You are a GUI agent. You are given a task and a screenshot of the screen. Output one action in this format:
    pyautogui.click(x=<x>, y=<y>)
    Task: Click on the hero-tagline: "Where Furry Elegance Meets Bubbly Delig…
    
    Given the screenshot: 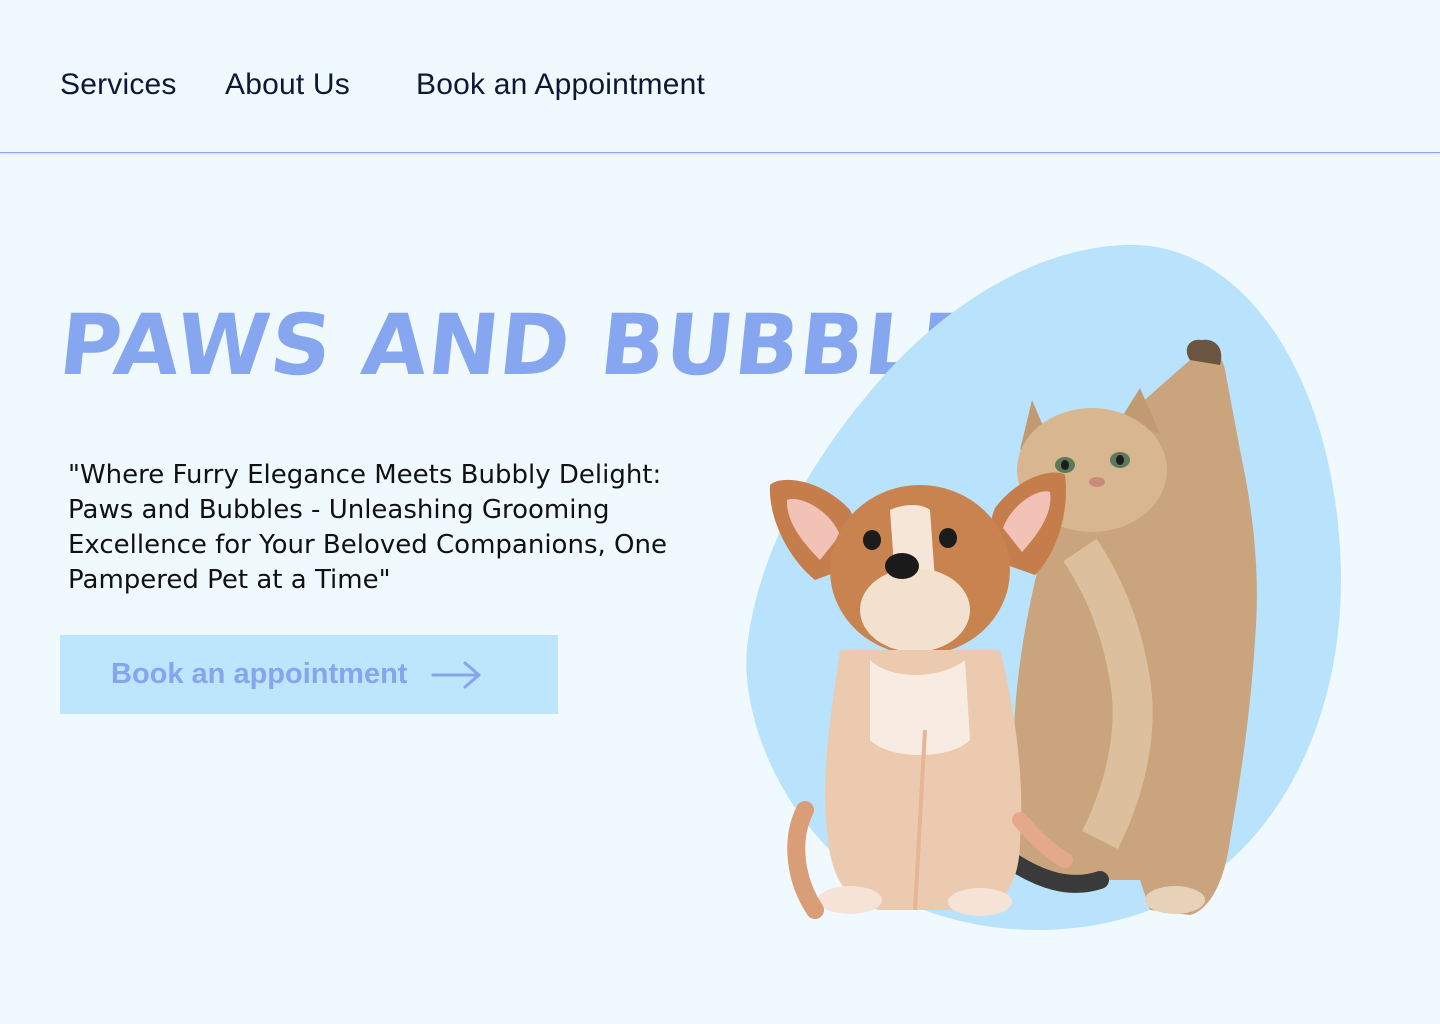 What is the action you would take?
    pyautogui.click(x=367, y=527)
    